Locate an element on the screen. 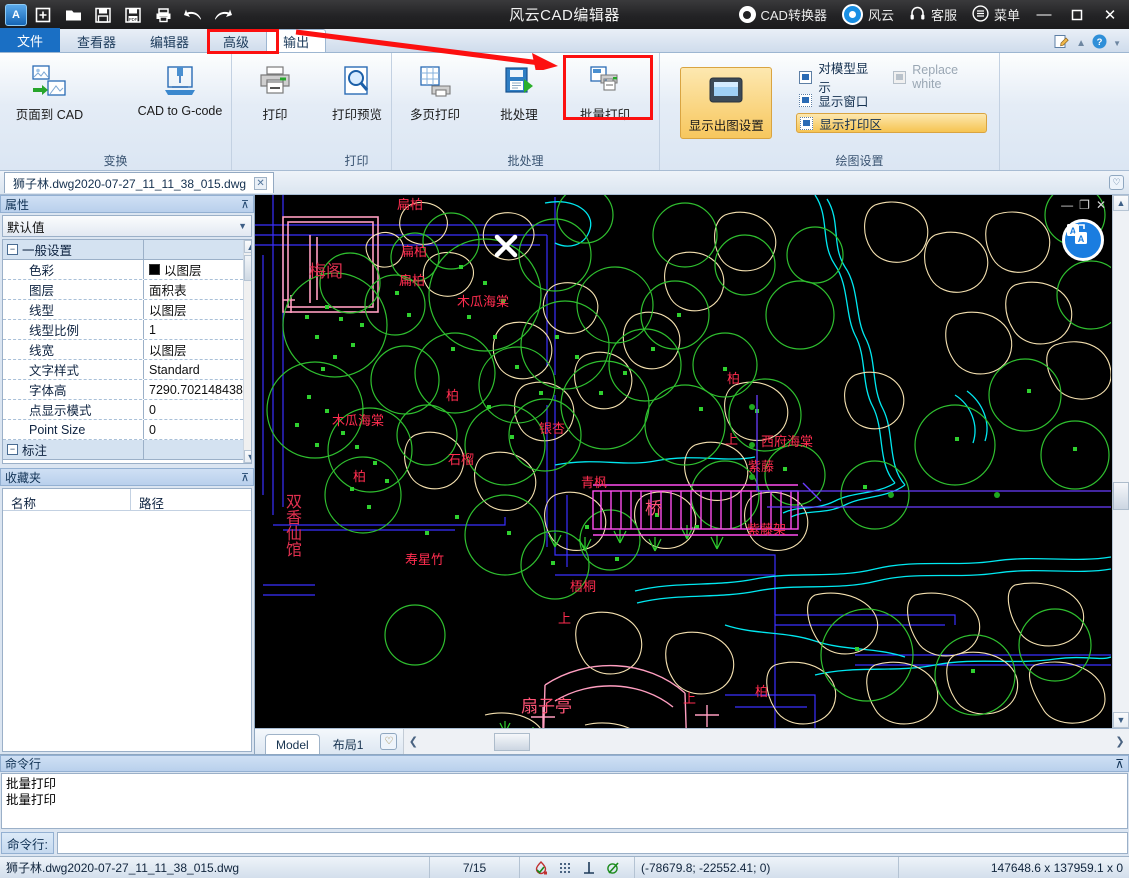 The height and width of the screenshot is (878, 1129). layout-tab-model: Model is located at coordinates (292, 744).